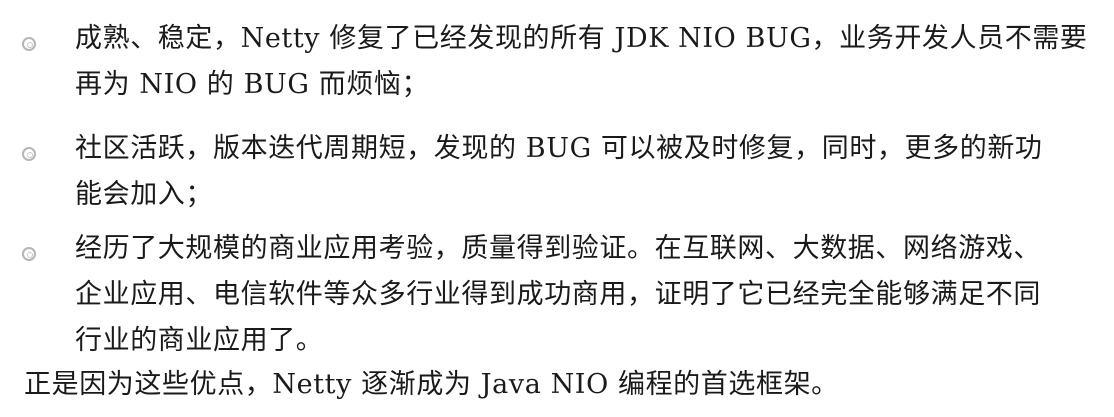  What do you see at coordinates (199, 340) in the screenshot?
I see `text-line: 行业的商业应用了。` at bounding box center [199, 340].